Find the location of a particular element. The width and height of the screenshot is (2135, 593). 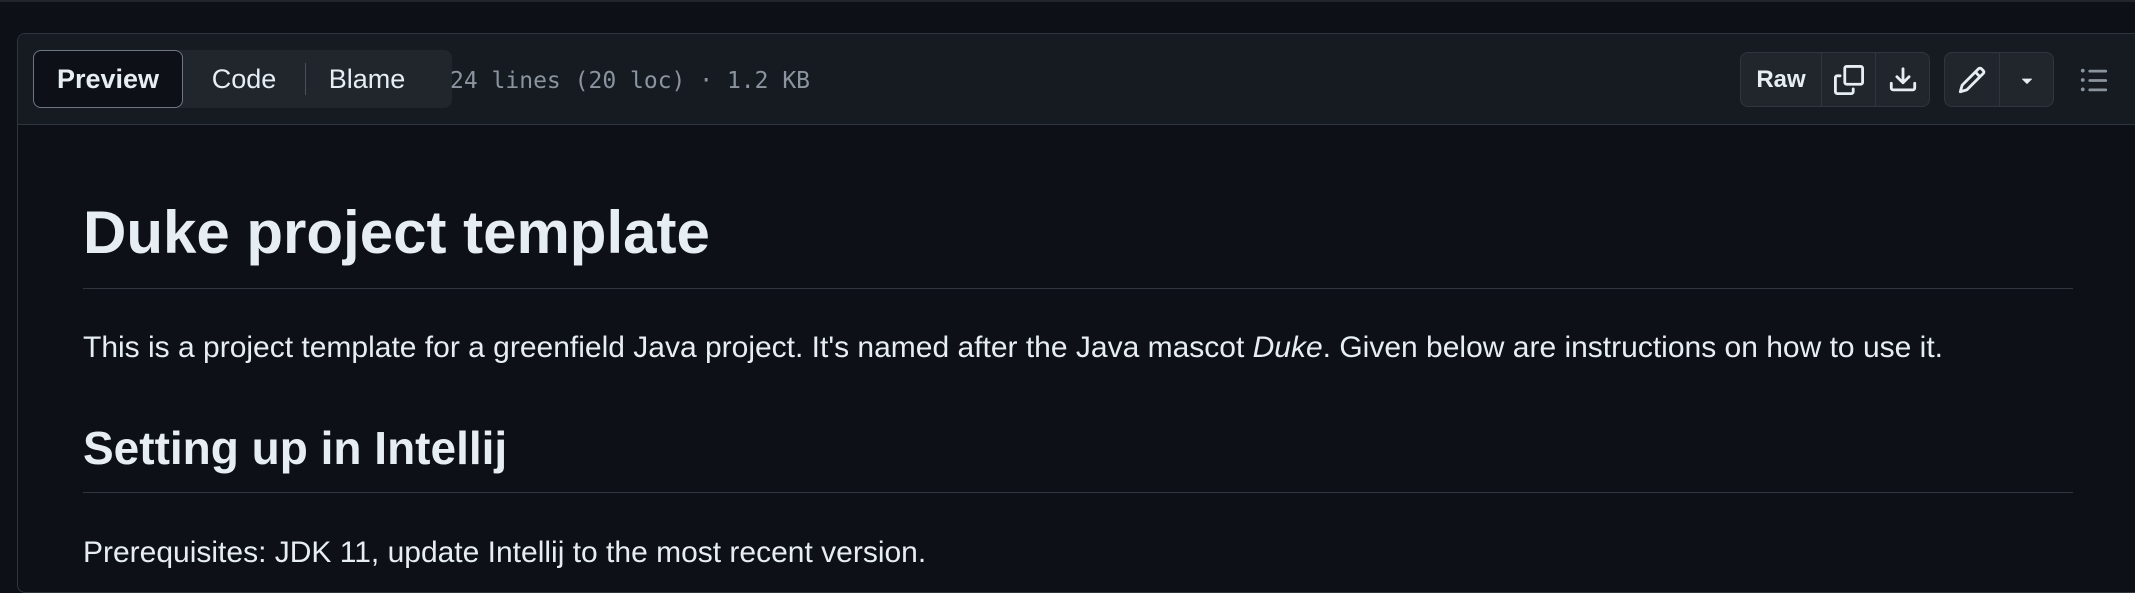

view-mode-segmented-control: Preview Code Blame is located at coordinates (242, 79).